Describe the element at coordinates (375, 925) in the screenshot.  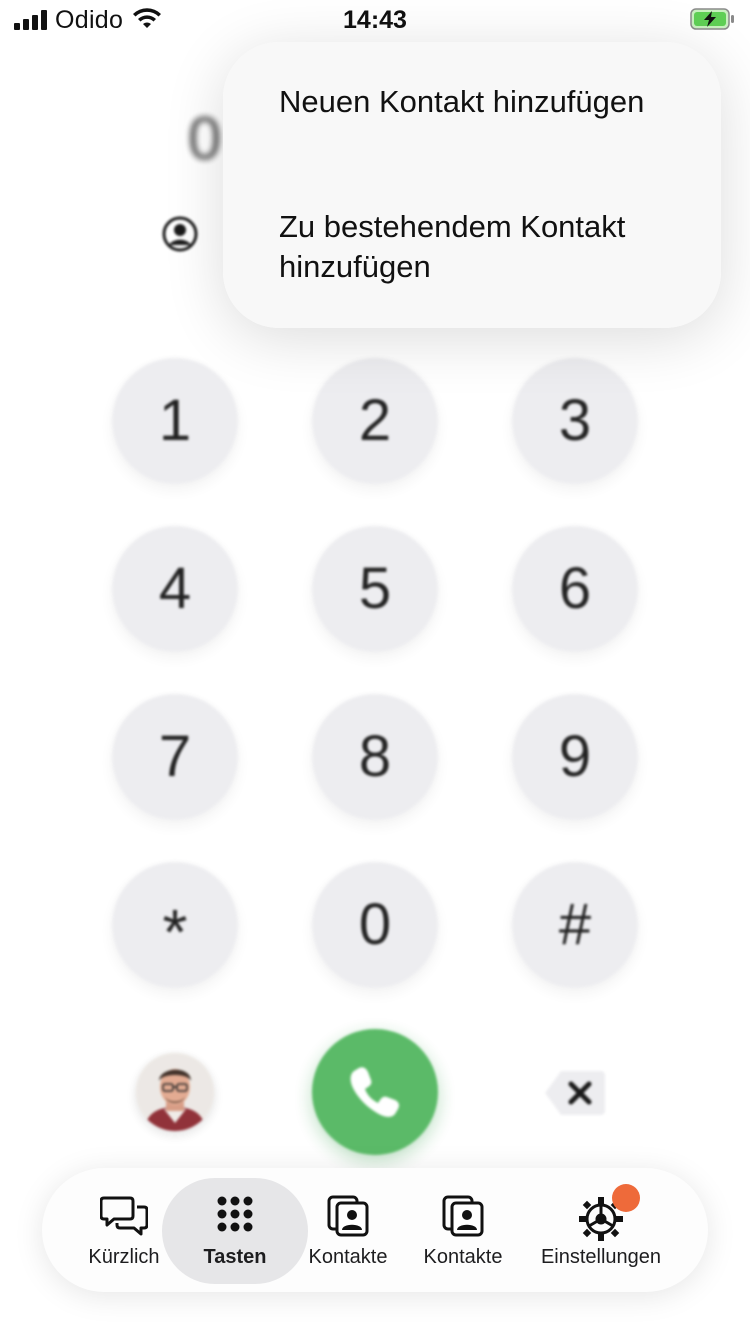
I see `key-0: 0` at that location.